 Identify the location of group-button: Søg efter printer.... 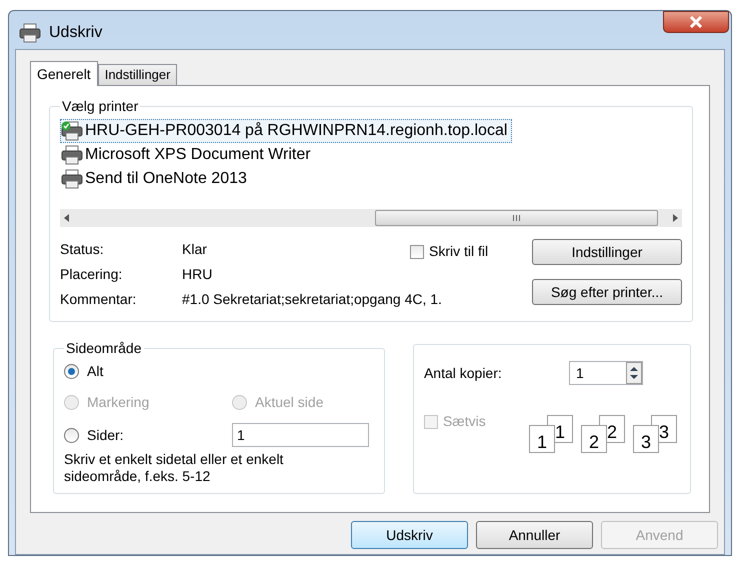
(607, 292).